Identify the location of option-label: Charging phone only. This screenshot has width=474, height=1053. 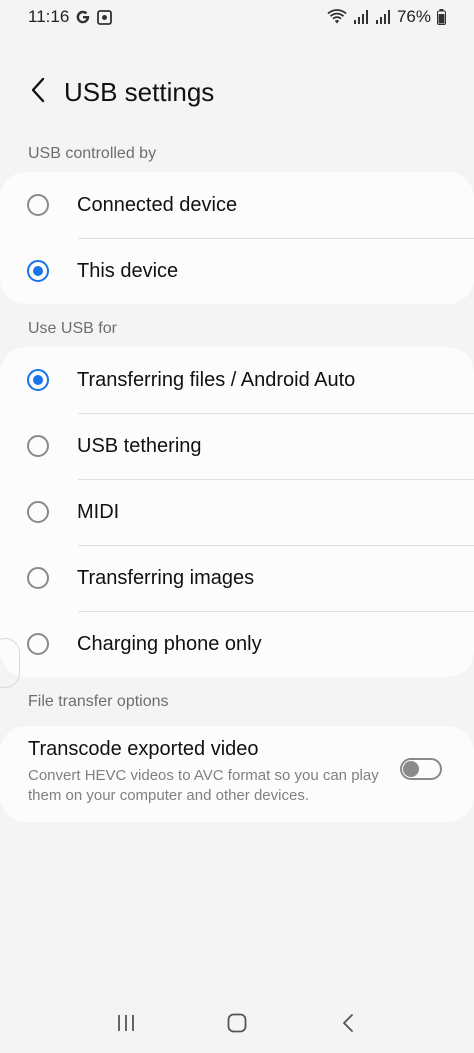
(169, 643).